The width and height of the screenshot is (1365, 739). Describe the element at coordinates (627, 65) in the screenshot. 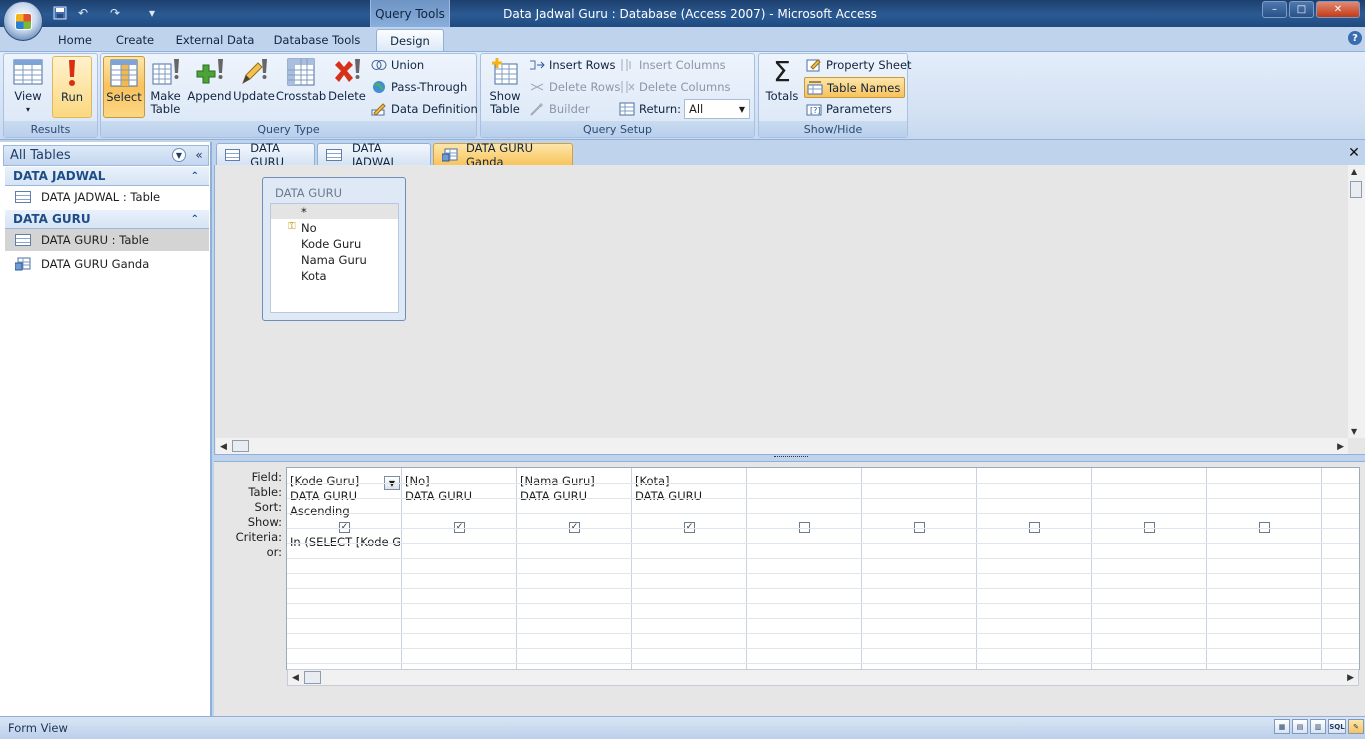

I see `insert-columns-icon` at that location.